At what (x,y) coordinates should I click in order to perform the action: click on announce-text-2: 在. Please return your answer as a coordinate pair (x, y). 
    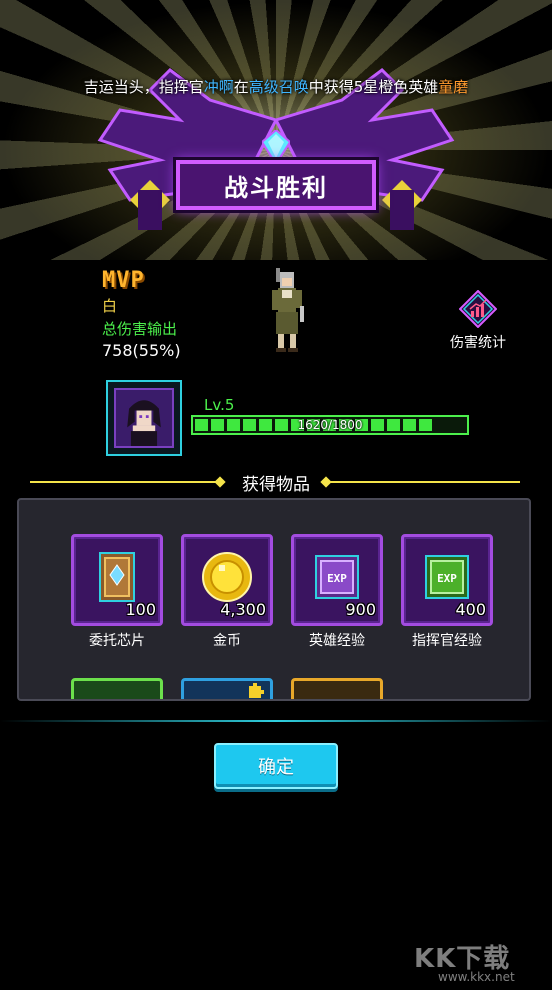
    Looking at the image, I should click on (241, 87).